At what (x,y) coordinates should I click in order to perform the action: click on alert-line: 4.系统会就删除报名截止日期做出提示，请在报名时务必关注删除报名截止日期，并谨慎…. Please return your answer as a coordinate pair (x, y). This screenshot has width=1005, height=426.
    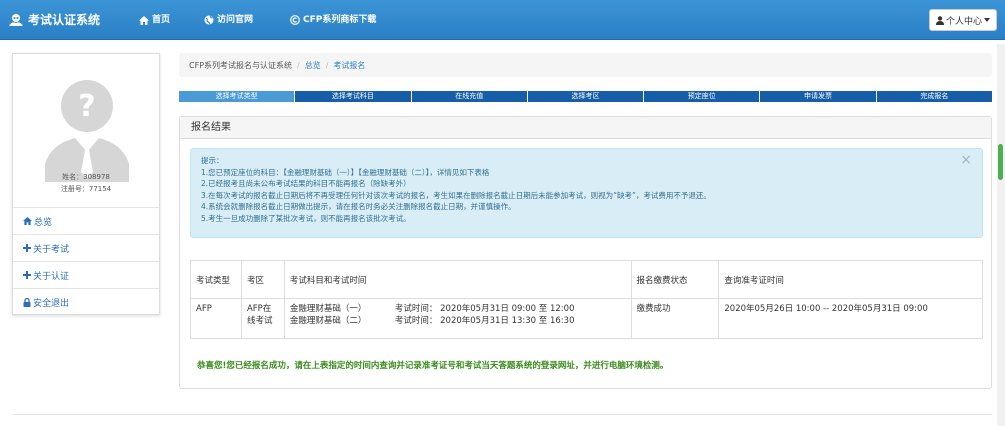
    Looking at the image, I should click on (358, 207).